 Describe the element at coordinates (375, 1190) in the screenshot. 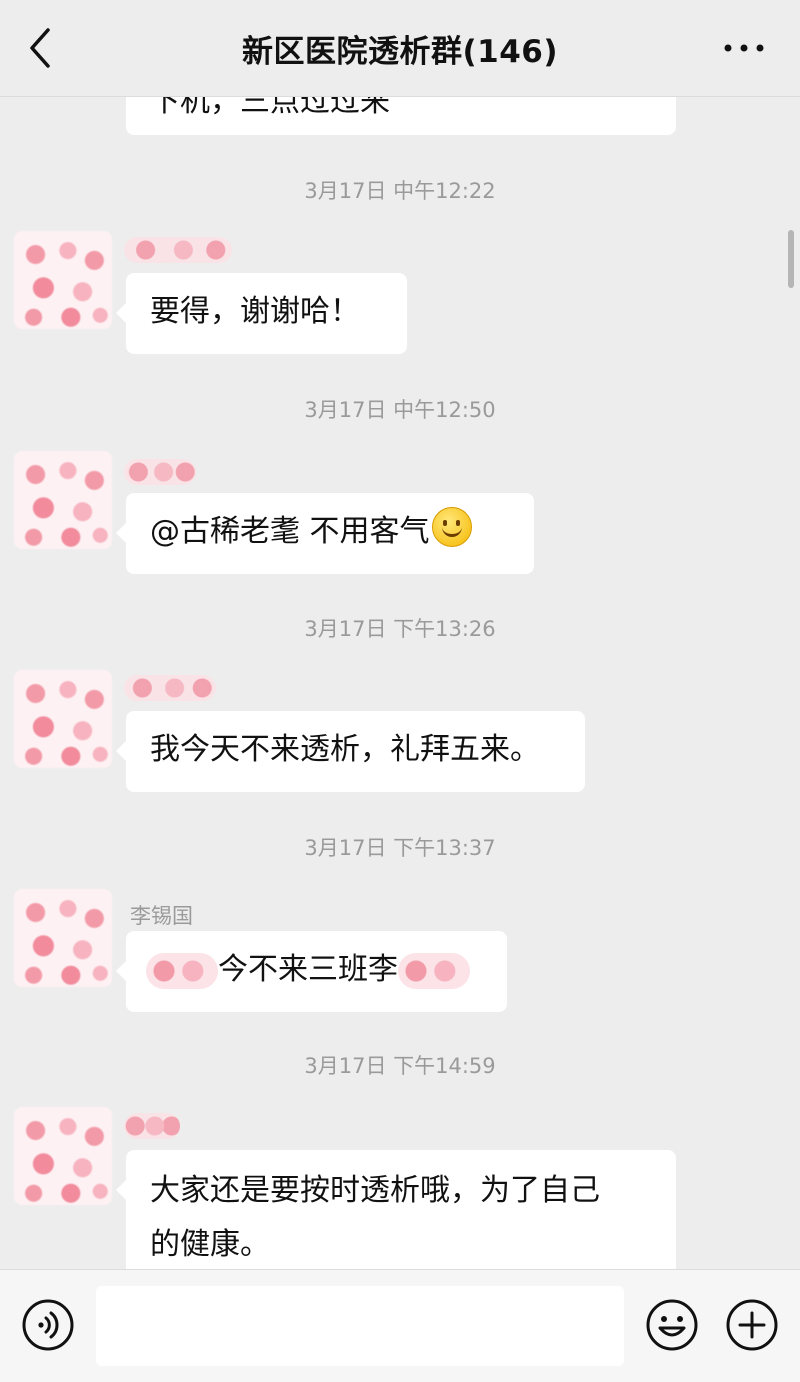

I see `message-text-line: 大家还是要按时透析哦，为了自己` at that location.